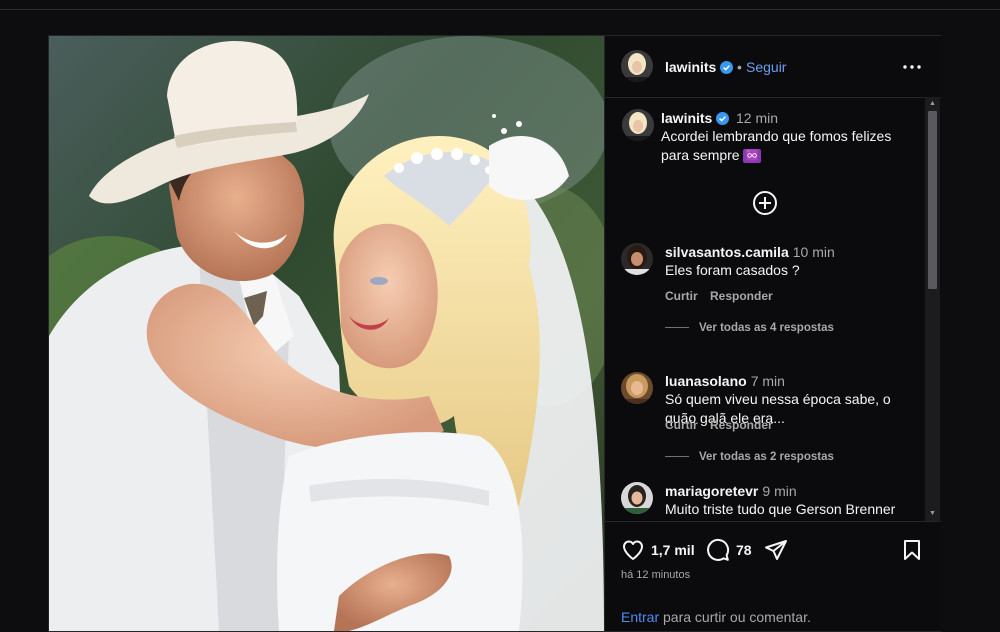 The width and height of the screenshot is (1000, 632). I want to click on comment-time: 7 min, so click(767, 381).